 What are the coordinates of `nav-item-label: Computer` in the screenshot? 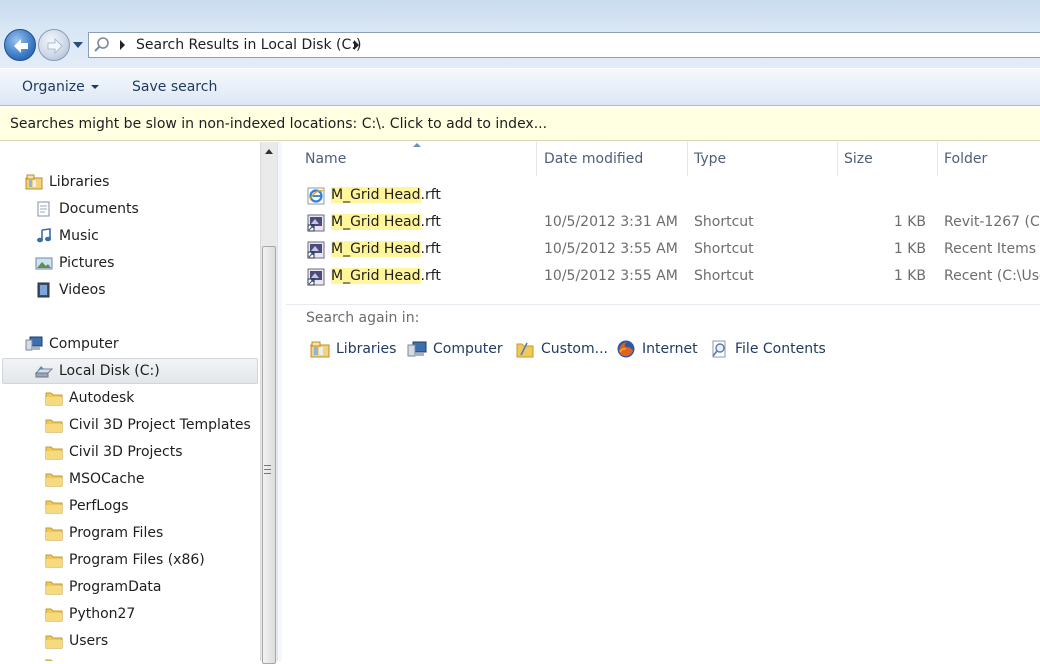 It's located at (84, 344).